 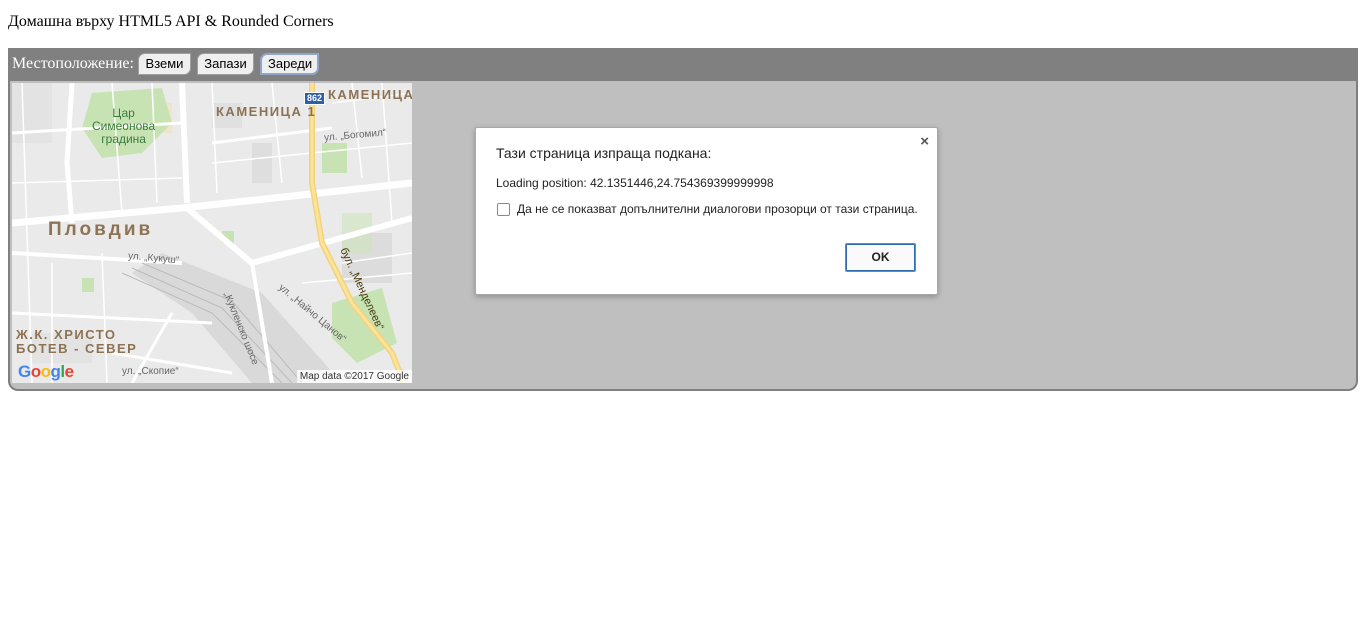 What do you see at coordinates (150, 371) in the screenshot?
I see `map-label-street-skopie: ул. „Скопие“` at bounding box center [150, 371].